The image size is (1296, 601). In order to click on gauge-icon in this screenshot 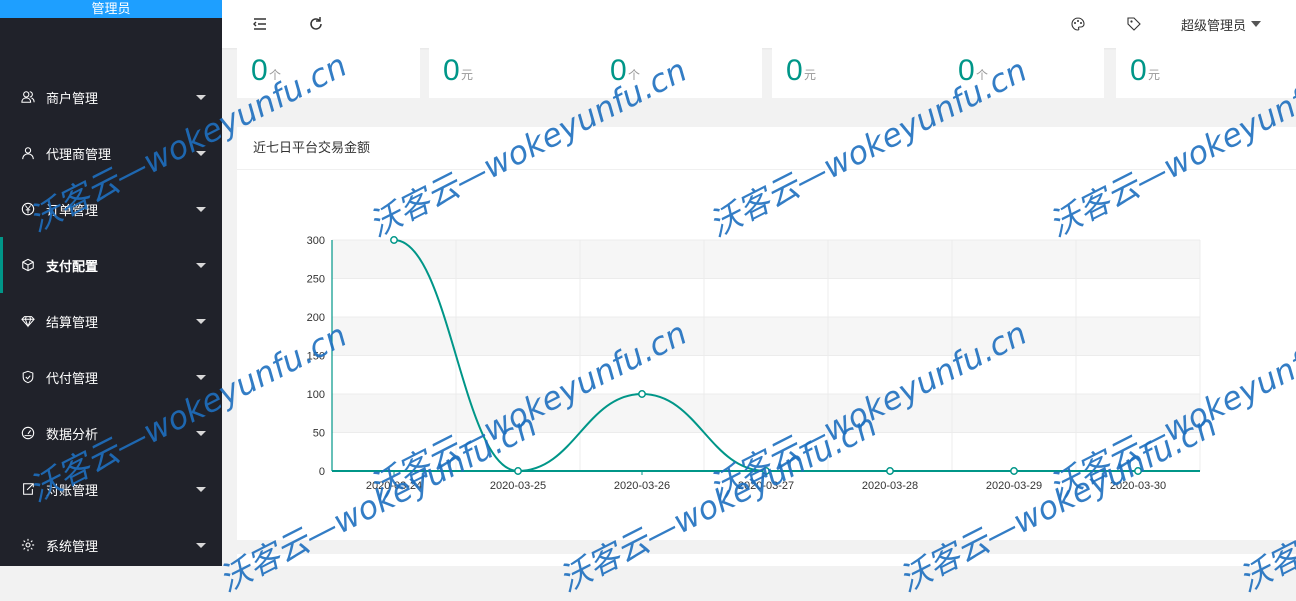, I will do `click(28, 433)`.